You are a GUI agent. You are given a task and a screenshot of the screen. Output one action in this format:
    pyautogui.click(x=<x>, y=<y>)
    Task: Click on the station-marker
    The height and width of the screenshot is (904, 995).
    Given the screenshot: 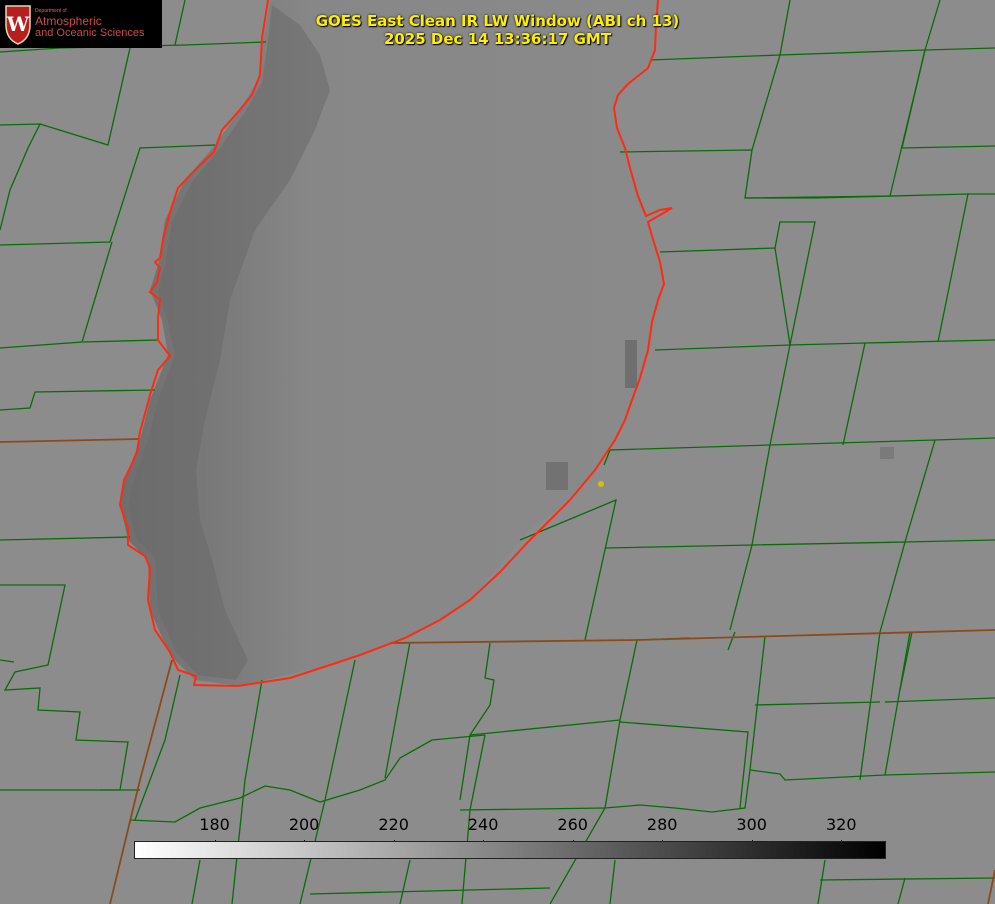 What is the action you would take?
    pyautogui.click(x=601, y=484)
    